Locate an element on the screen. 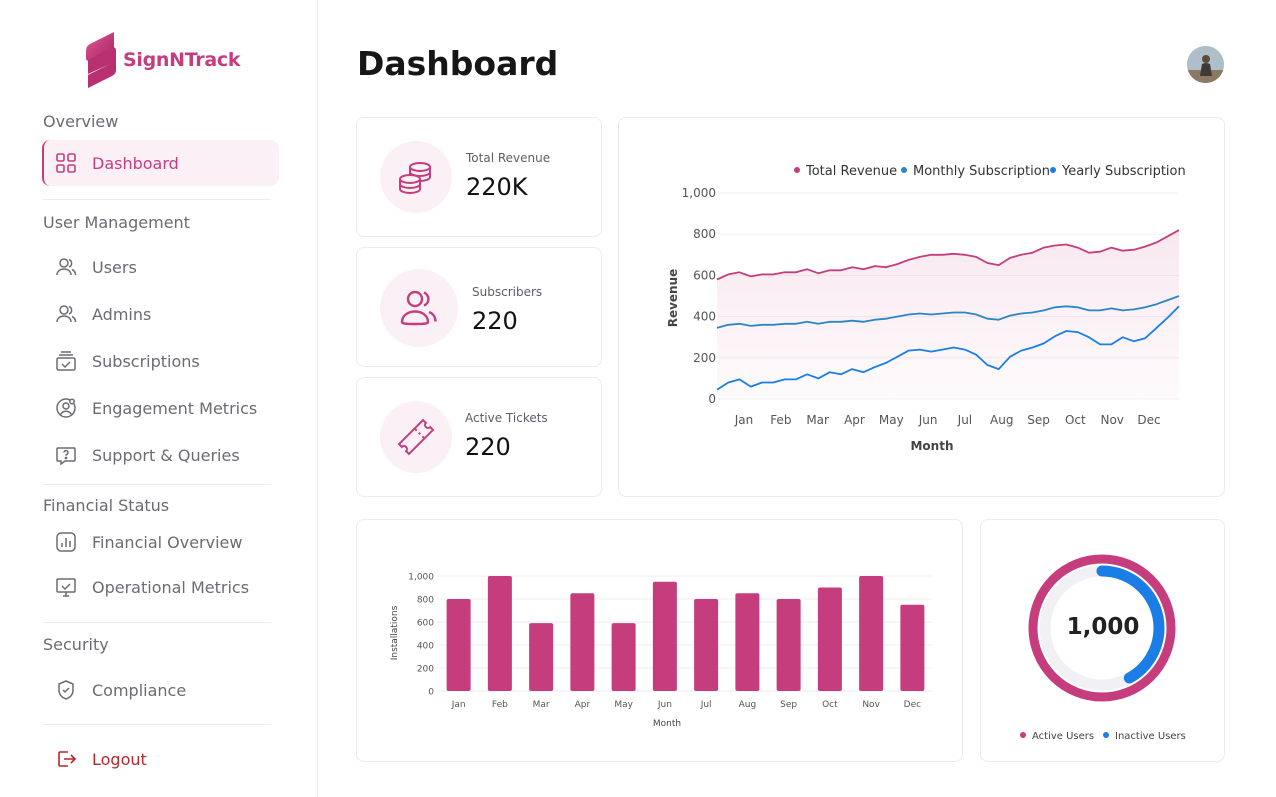 The image size is (1276, 797). brand-logo: SignNTrack is located at coordinates (162, 60).